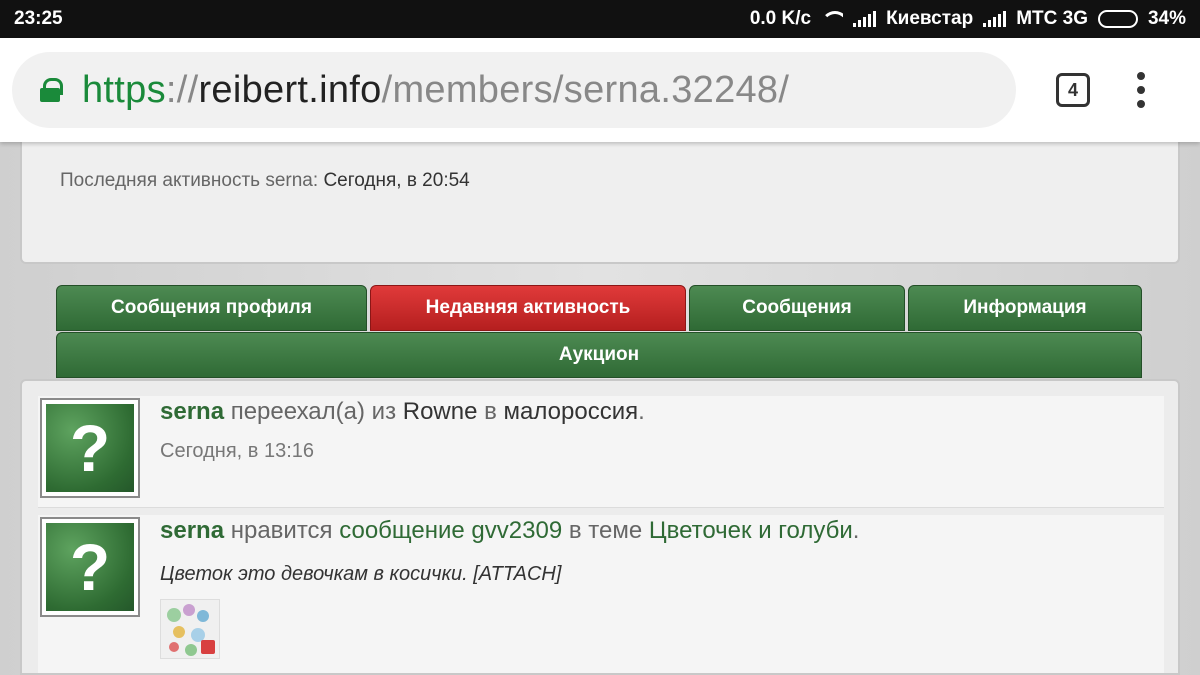 Image resolution: width=1200 pixels, height=675 pixels. I want to click on wifi-icon, so click(832, 19).